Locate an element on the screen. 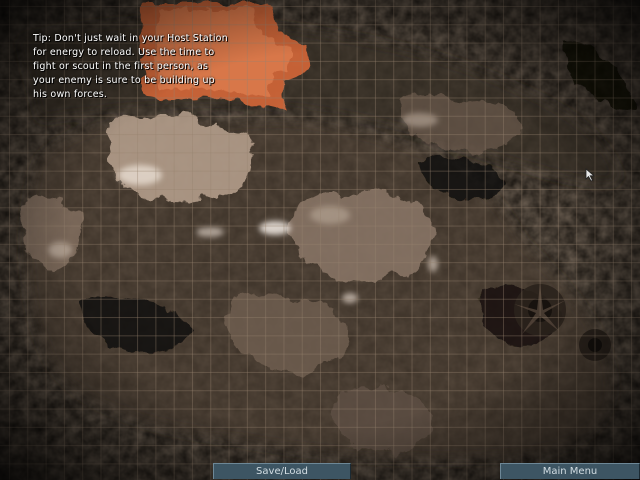 The height and width of the screenshot is (480, 640). main-menu-button: Main Menu is located at coordinates (570, 471).